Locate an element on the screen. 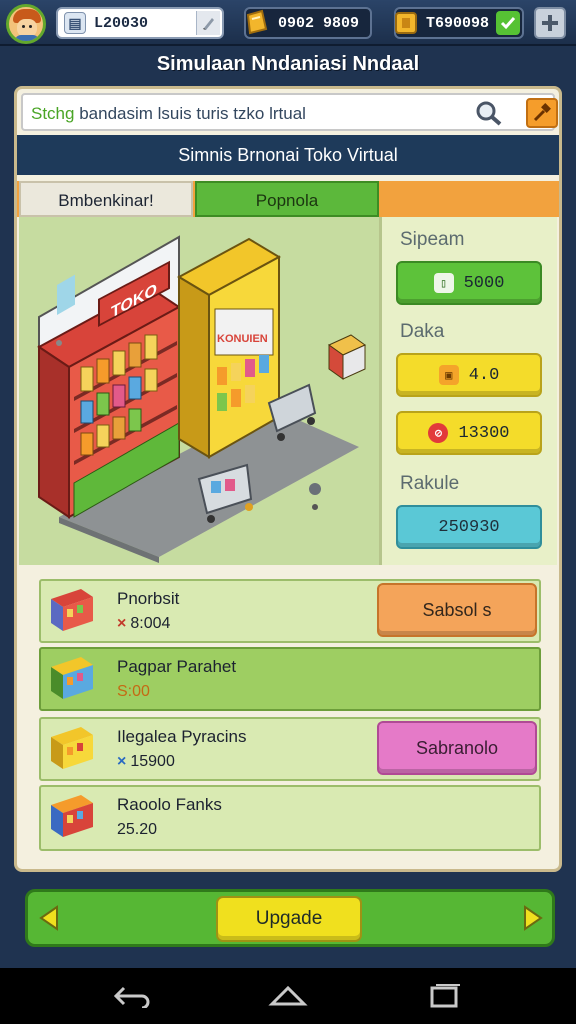  name-field: ▤ L20030 is located at coordinates (140, 23).